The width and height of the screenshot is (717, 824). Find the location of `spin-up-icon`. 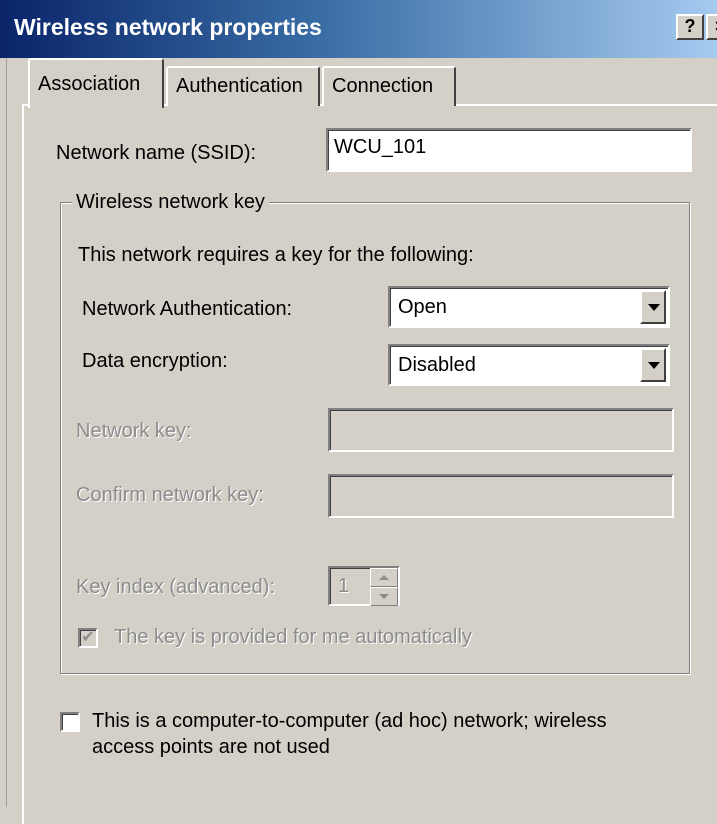

spin-up-icon is located at coordinates (384, 577).